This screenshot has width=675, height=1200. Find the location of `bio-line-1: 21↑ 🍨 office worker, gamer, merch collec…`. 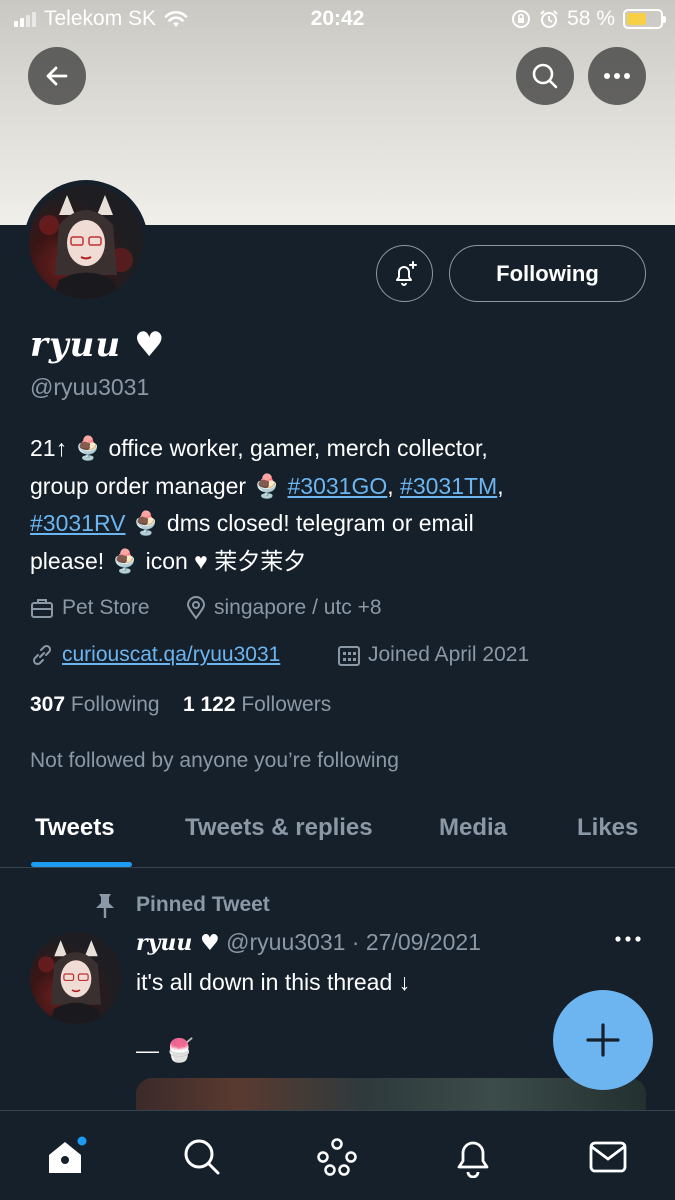

bio-line-1: 21↑ 🍨 office worker, gamer, merch collec… is located at coordinates (259, 448).